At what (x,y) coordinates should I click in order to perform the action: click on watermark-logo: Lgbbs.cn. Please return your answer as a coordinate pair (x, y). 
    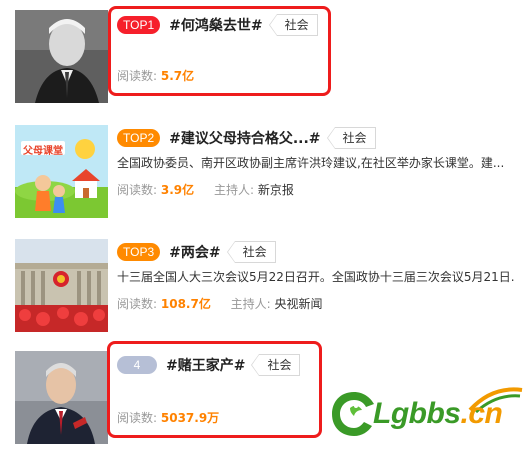
    Looking at the image, I should click on (428, 414).